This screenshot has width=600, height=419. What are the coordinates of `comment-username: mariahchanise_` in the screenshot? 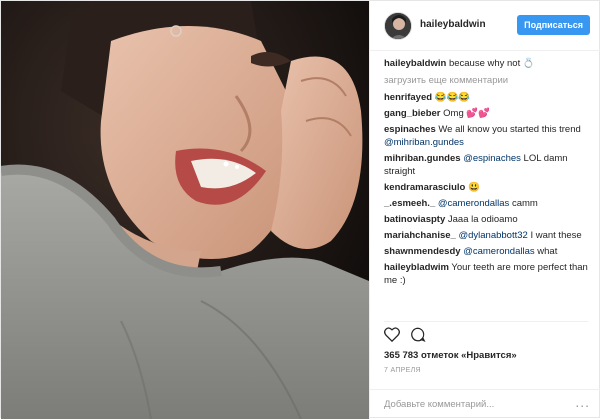 It's located at (420, 235).